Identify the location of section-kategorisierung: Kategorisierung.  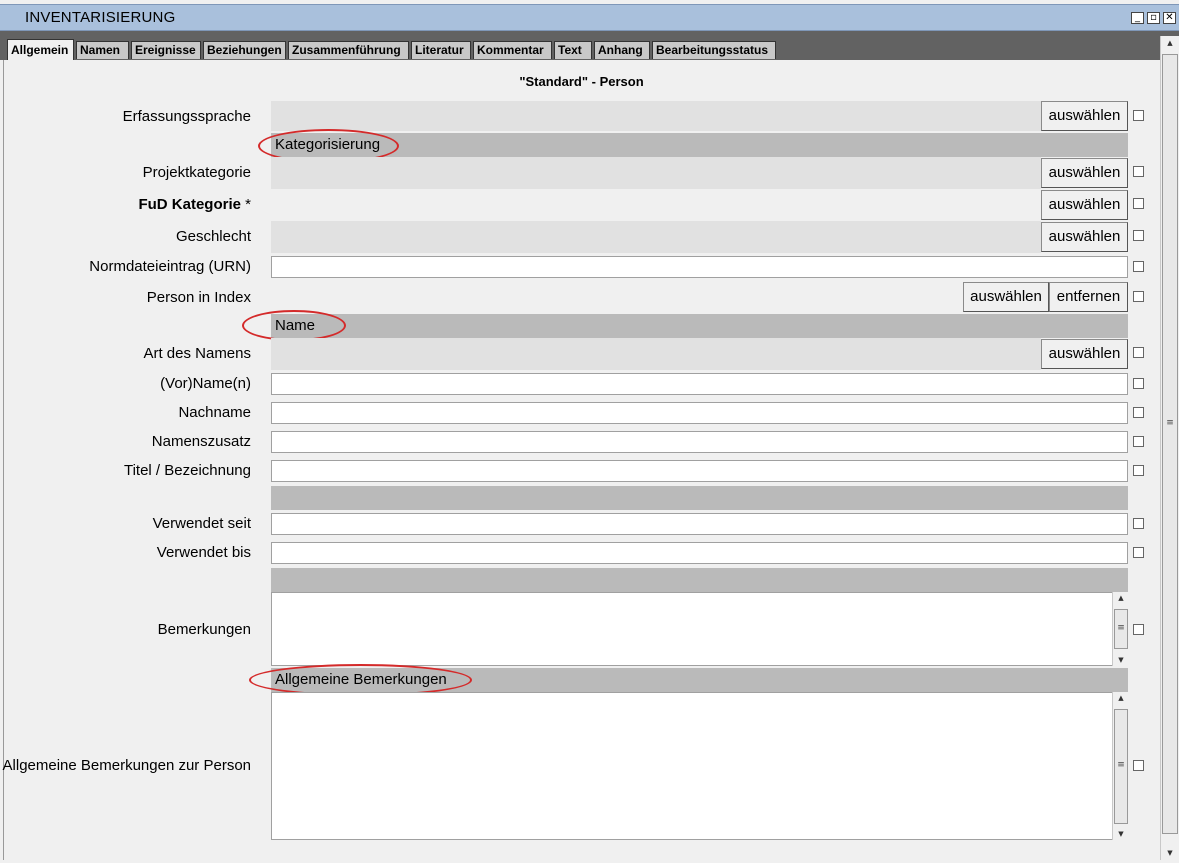
(699, 145).